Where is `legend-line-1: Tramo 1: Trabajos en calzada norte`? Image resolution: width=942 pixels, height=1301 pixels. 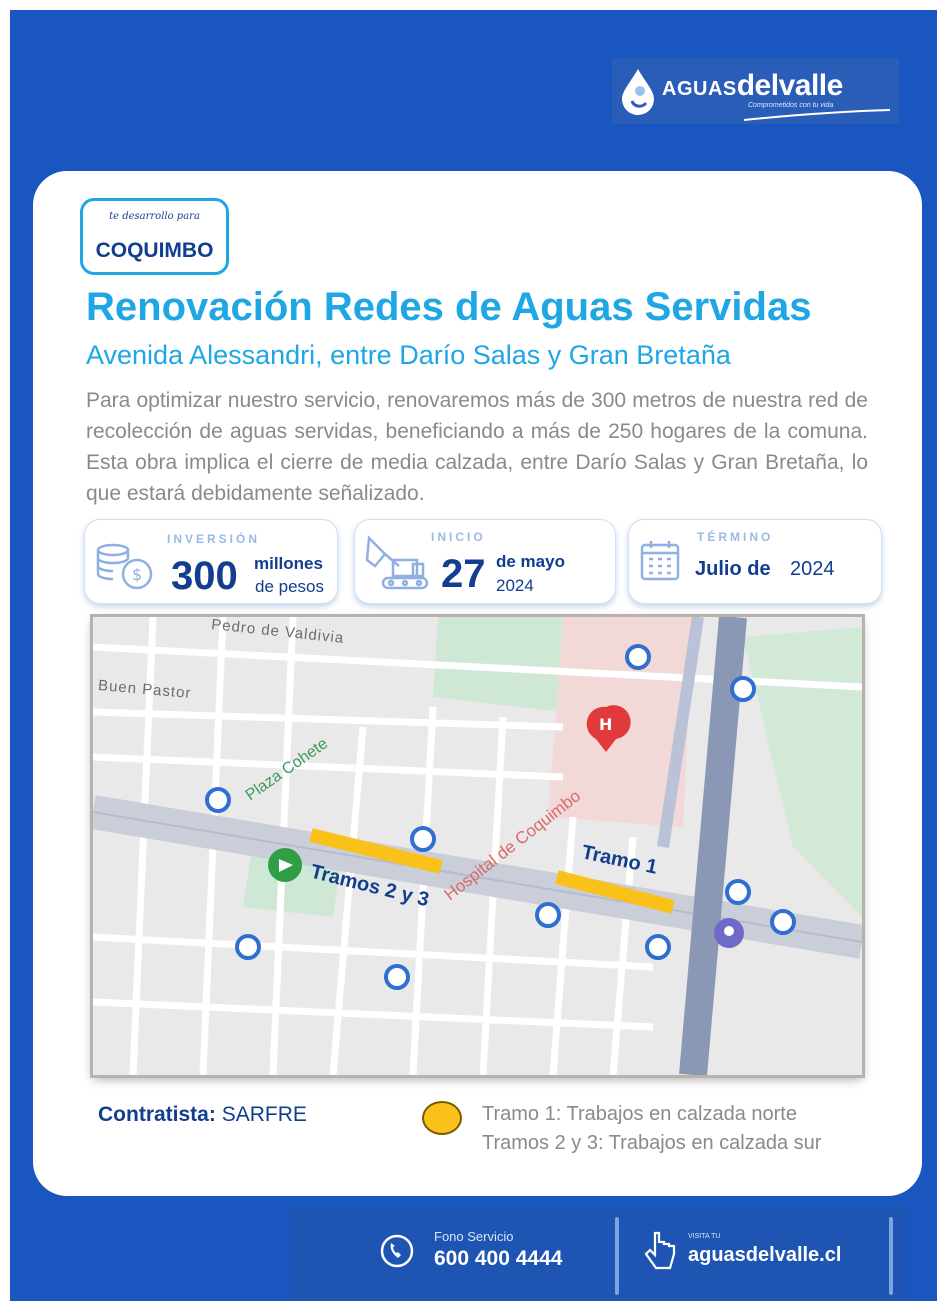 legend-line-1: Tramo 1: Trabajos en calzada norte is located at coordinates (639, 1114).